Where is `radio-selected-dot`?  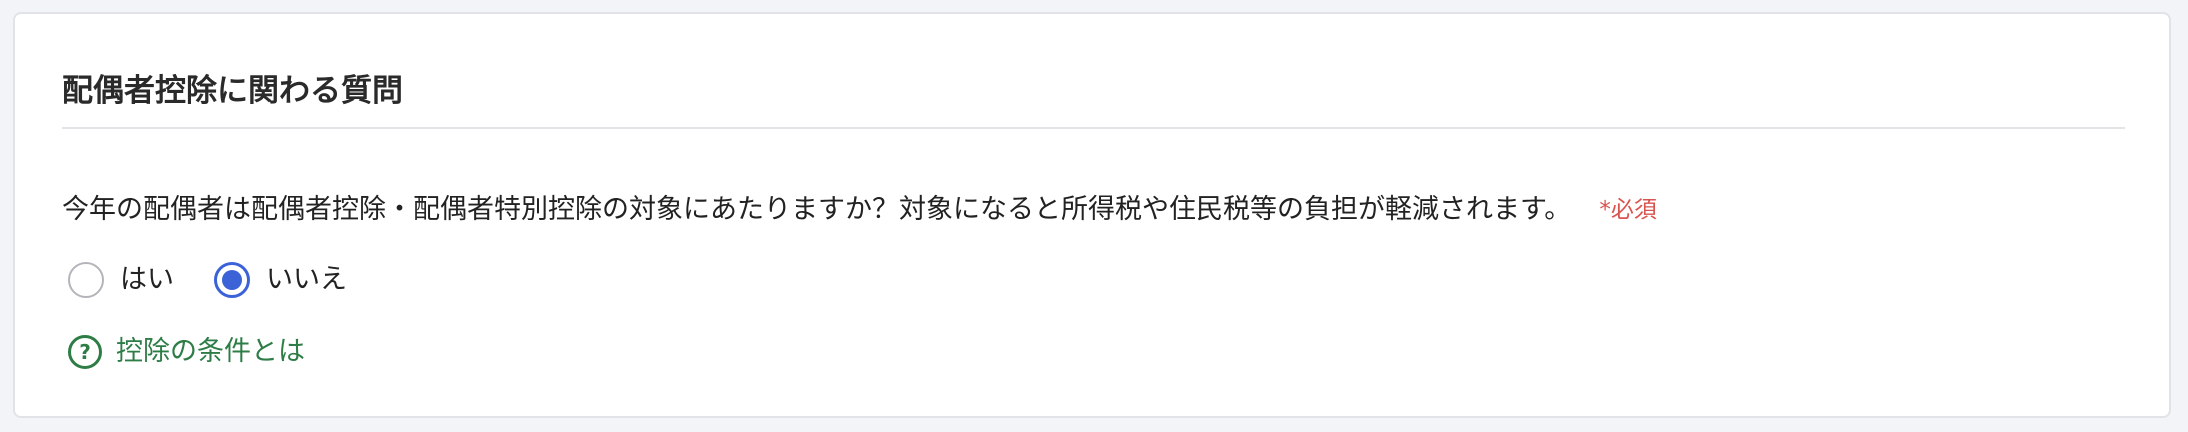 radio-selected-dot is located at coordinates (232, 280).